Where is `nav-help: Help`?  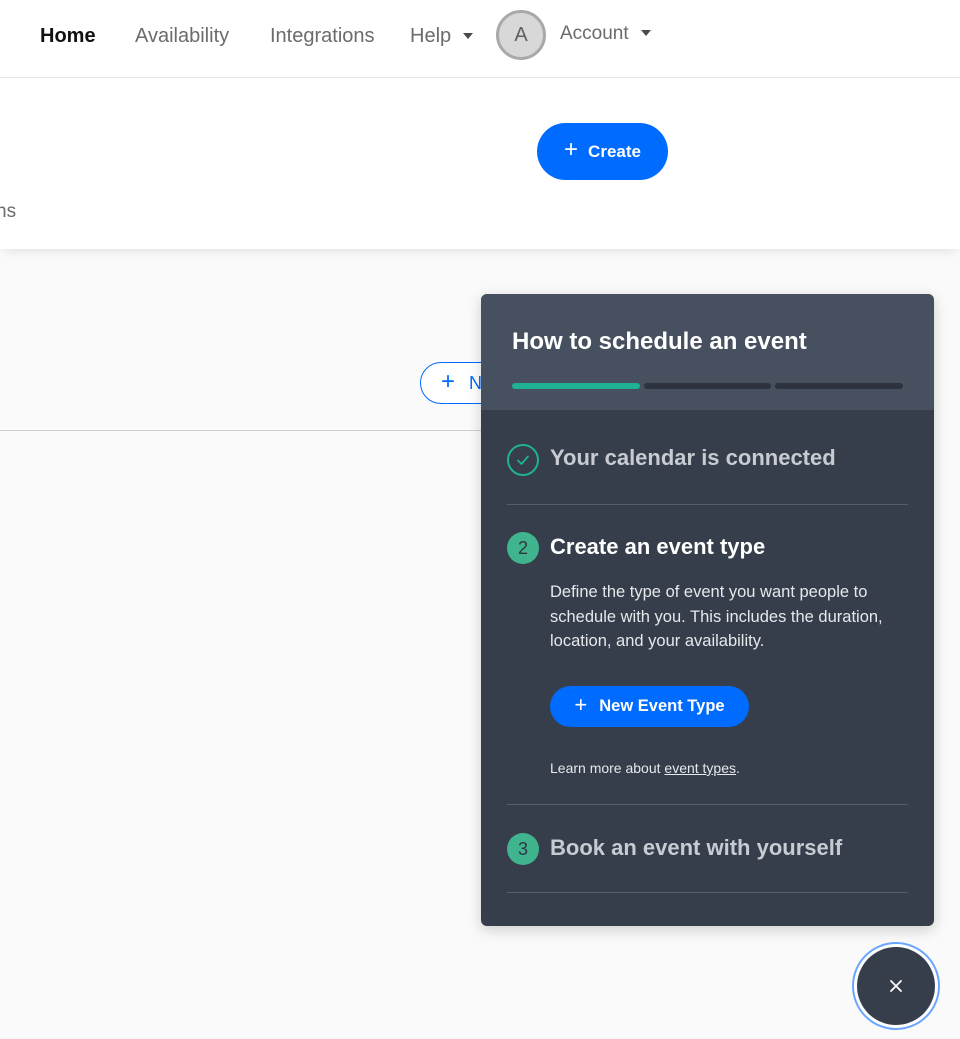
nav-help: Help is located at coordinates (442, 36).